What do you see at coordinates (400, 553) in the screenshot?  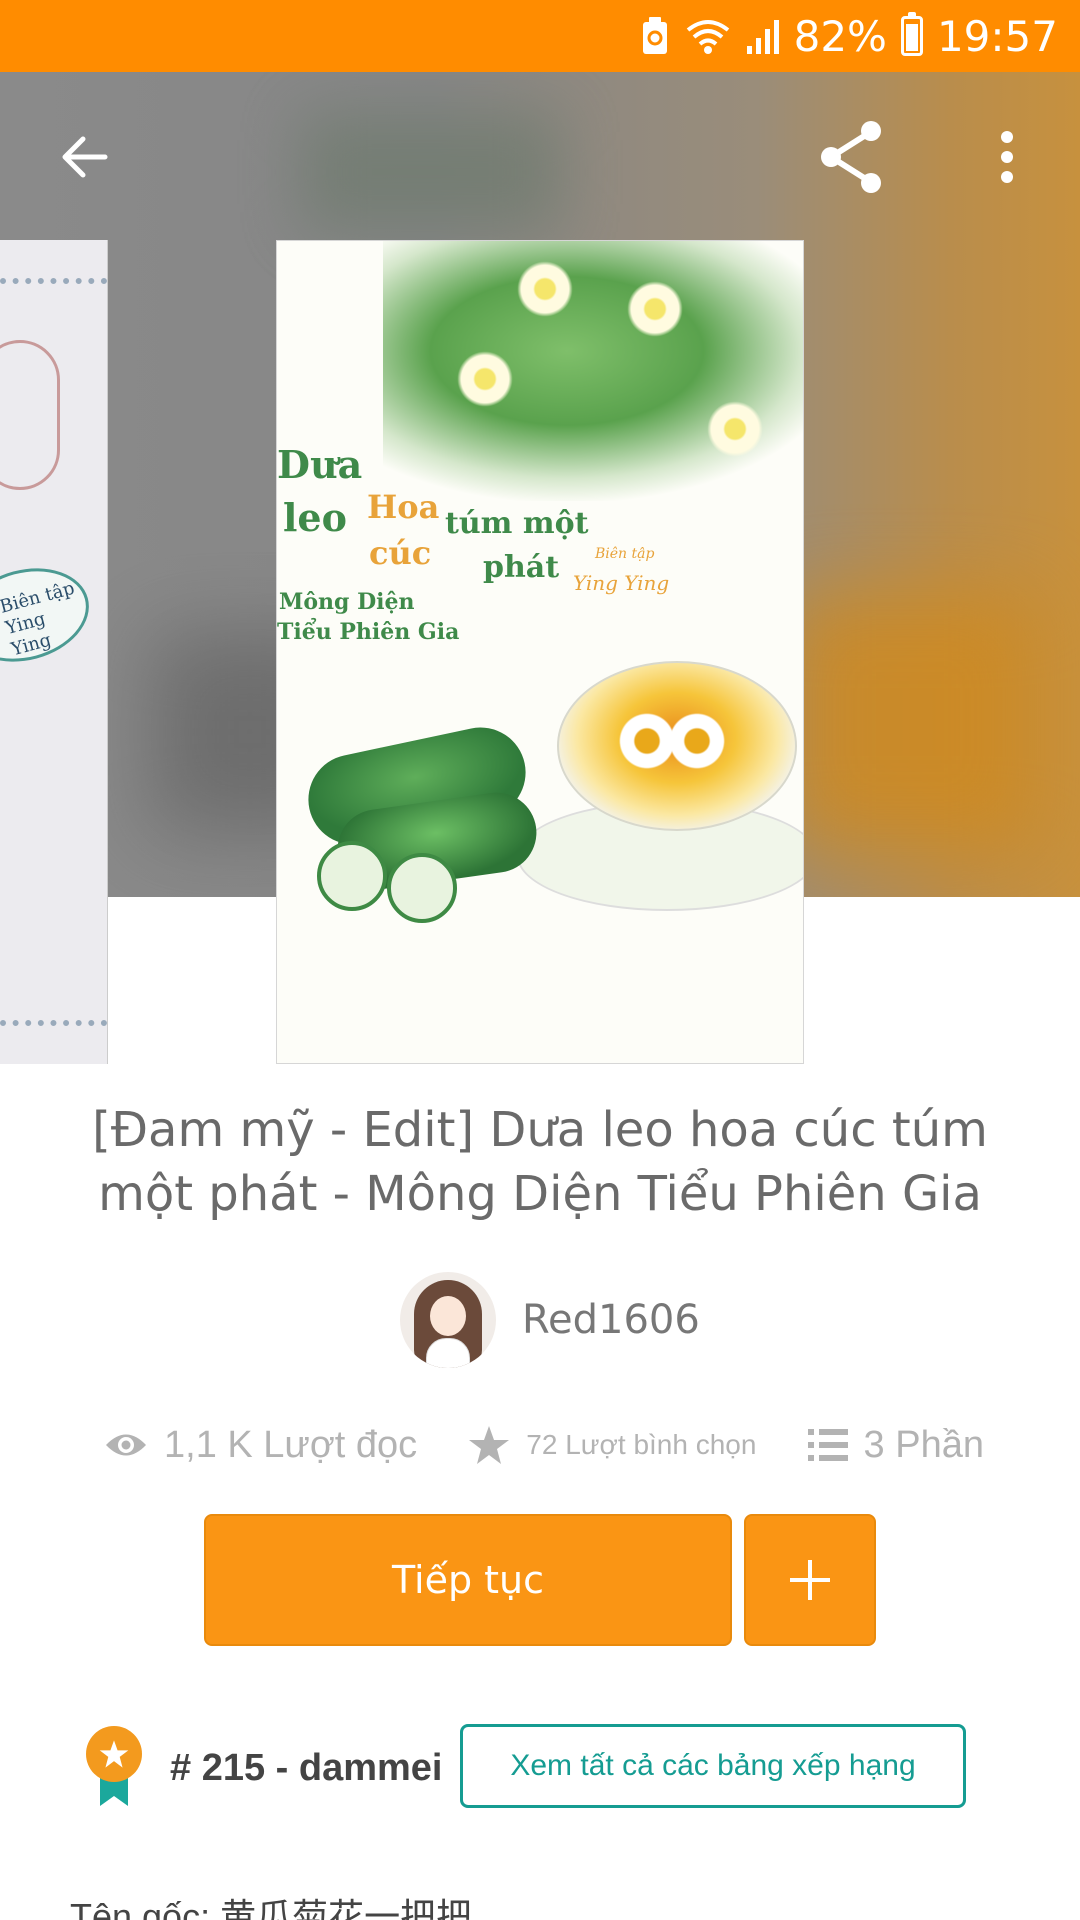 I see `cover-title-line: cúc` at bounding box center [400, 553].